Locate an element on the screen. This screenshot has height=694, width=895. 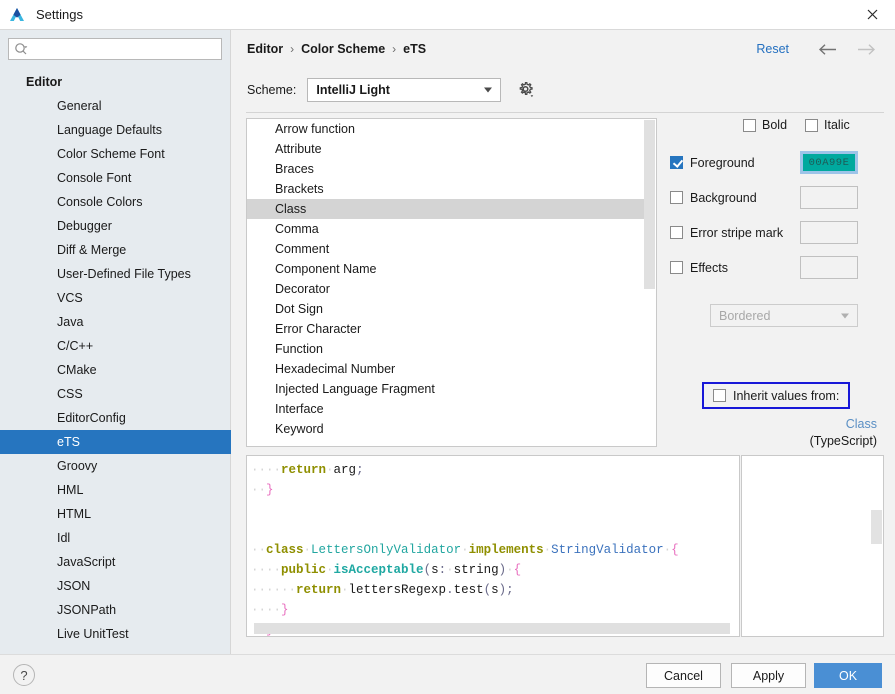
code-token: { is located at coordinates (675, 550).